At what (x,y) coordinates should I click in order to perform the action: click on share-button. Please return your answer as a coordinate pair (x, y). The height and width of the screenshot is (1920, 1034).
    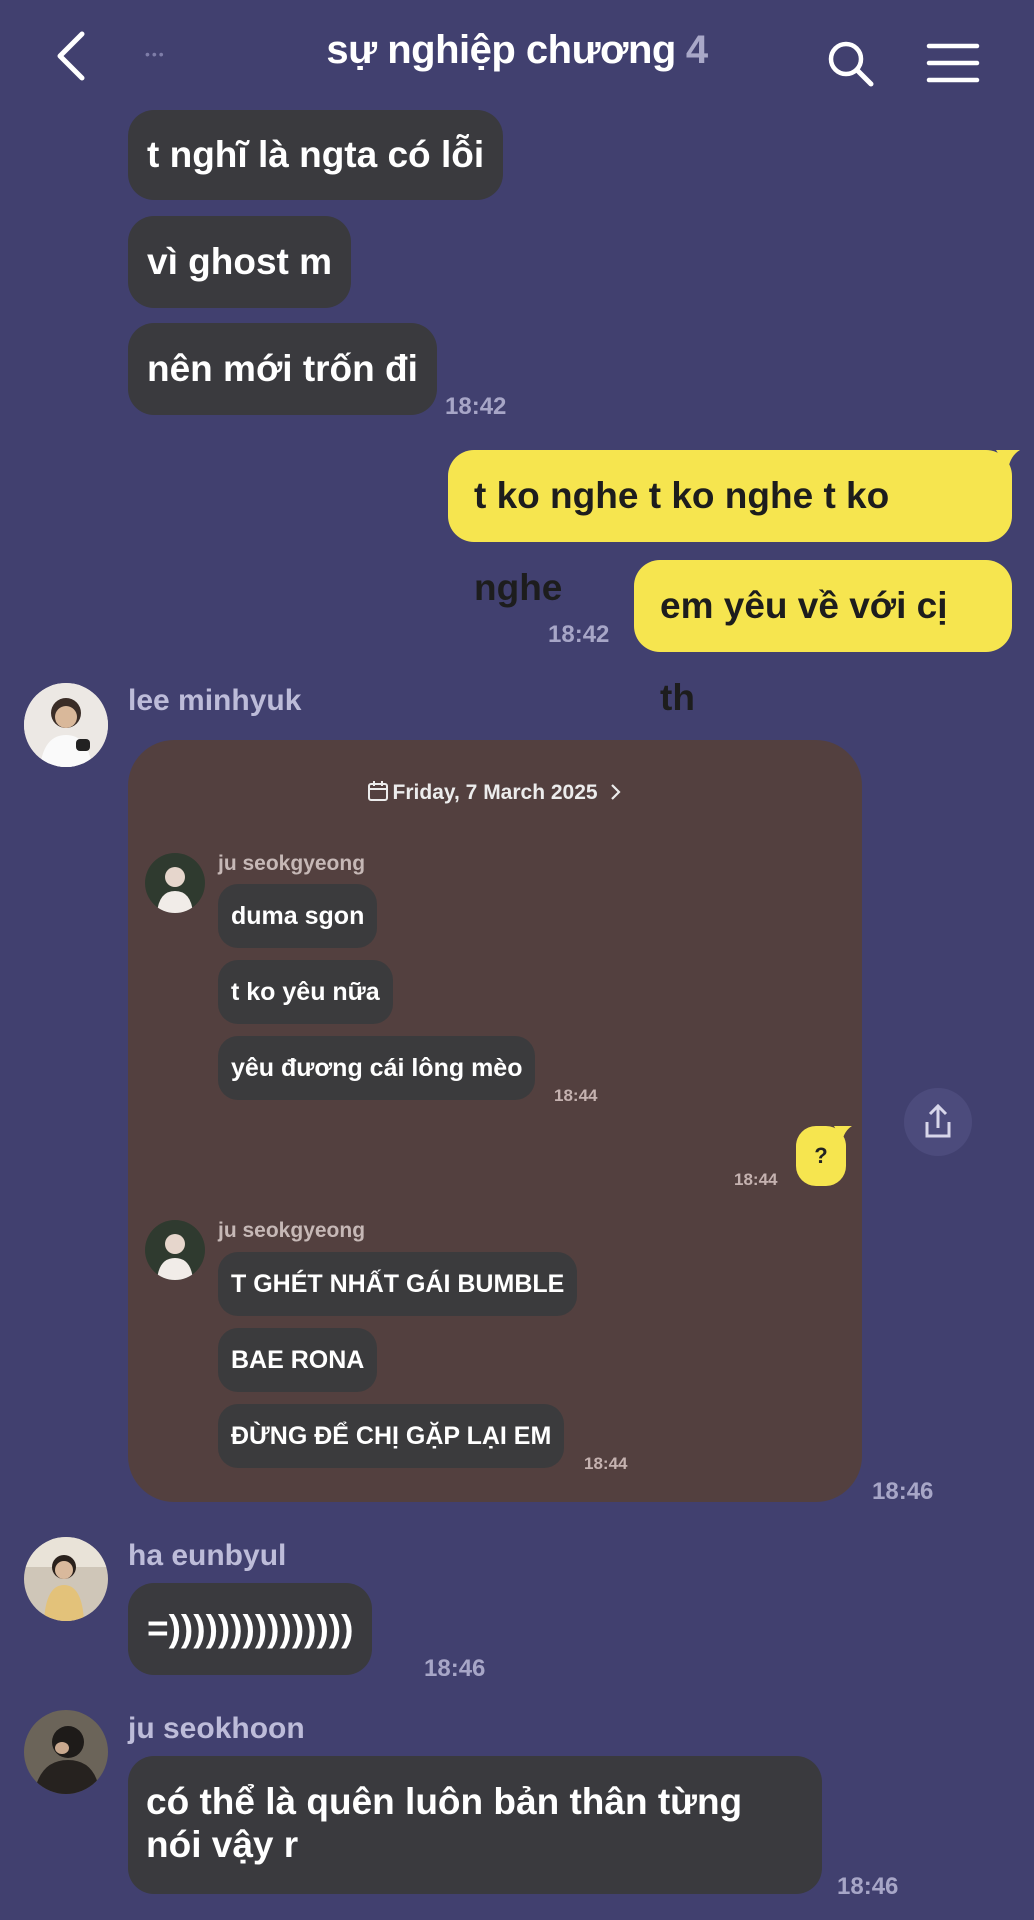
    Looking at the image, I should click on (938, 1122).